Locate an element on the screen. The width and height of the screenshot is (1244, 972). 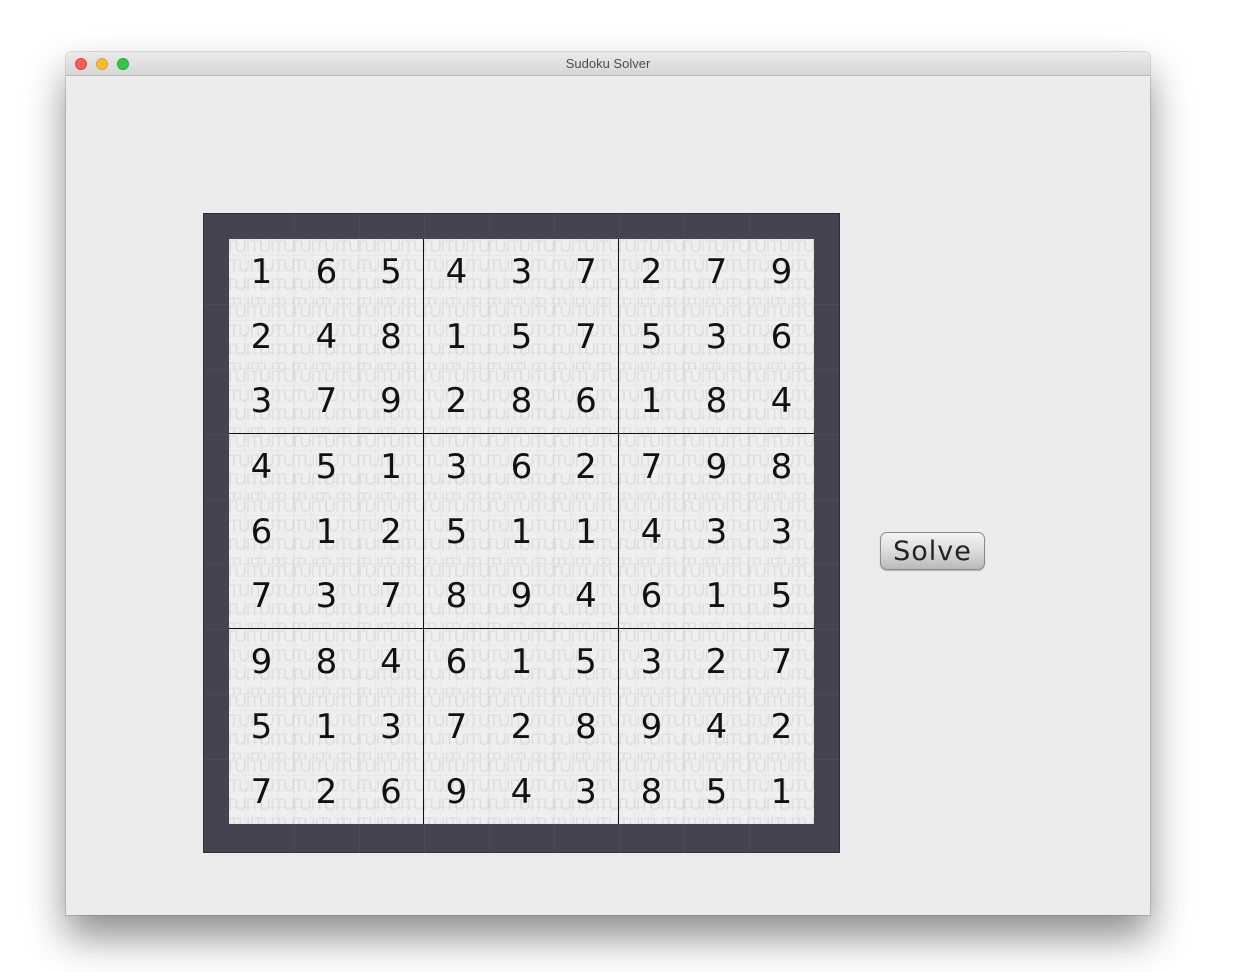
cell-value: 3 is located at coordinates (716, 336).